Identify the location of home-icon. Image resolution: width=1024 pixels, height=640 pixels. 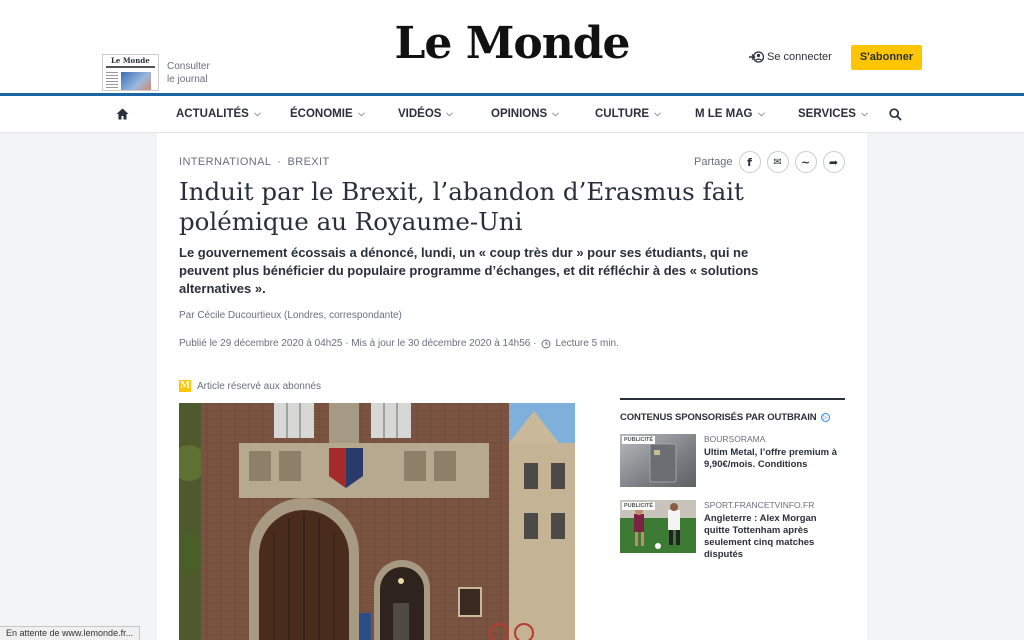
(122, 114).